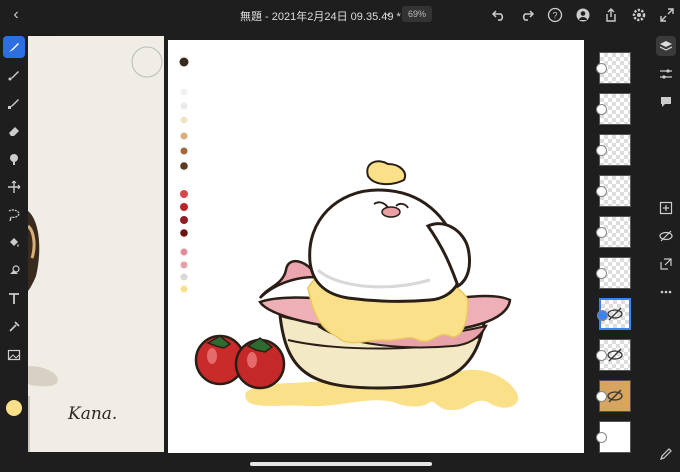 The width and height of the screenshot is (680, 472). What do you see at coordinates (583, 15) in the screenshot?
I see `profile-icon` at bounding box center [583, 15].